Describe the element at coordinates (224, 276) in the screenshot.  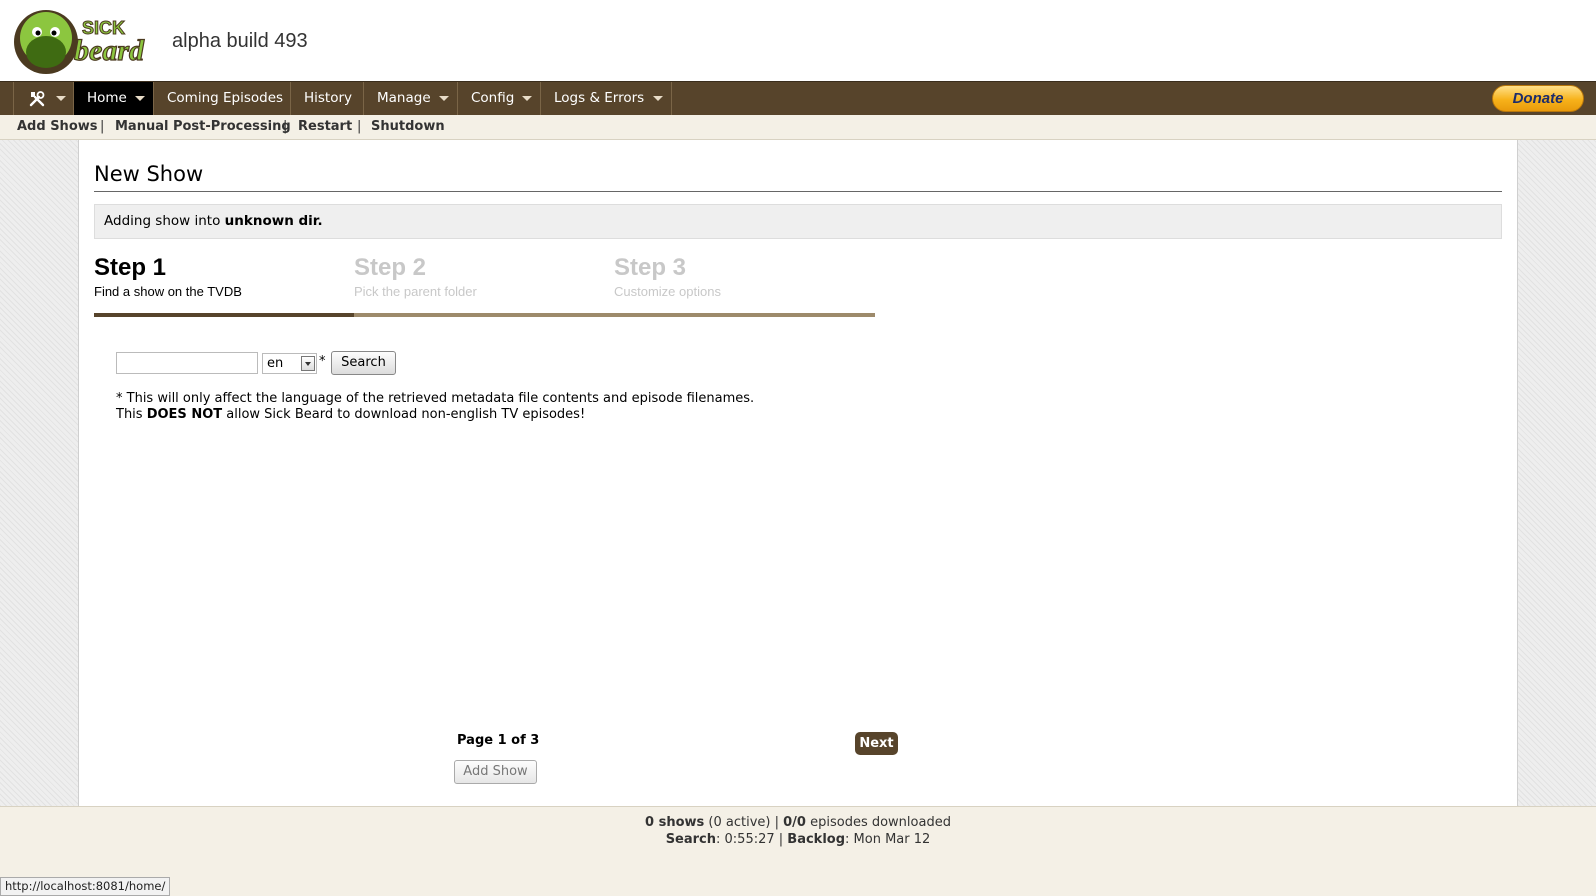
I see `step-1: Step 1 Find a show on the TVDB` at that location.